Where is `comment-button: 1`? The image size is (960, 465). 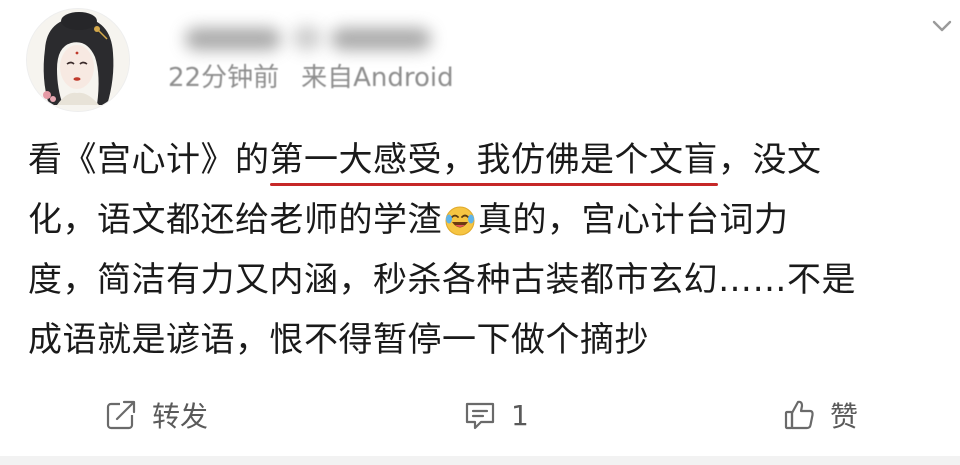 comment-button: 1 is located at coordinates (496, 415).